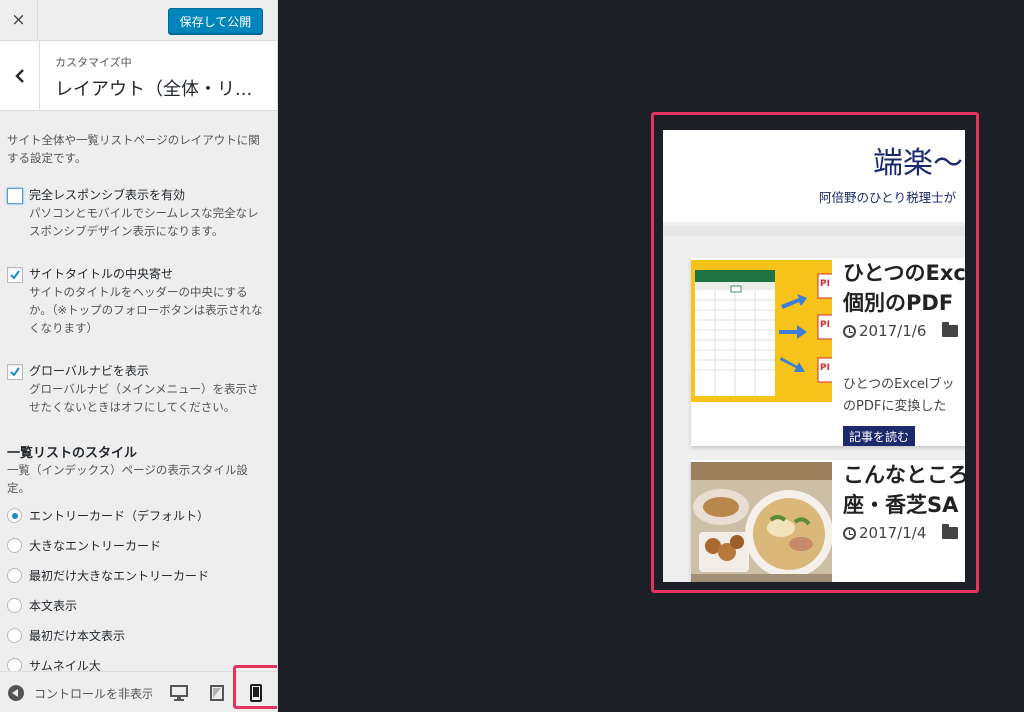  What do you see at coordinates (895, 406) in the screenshot?
I see `post-excerpt: のPDFに変換した` at bounding box center [895, 406].